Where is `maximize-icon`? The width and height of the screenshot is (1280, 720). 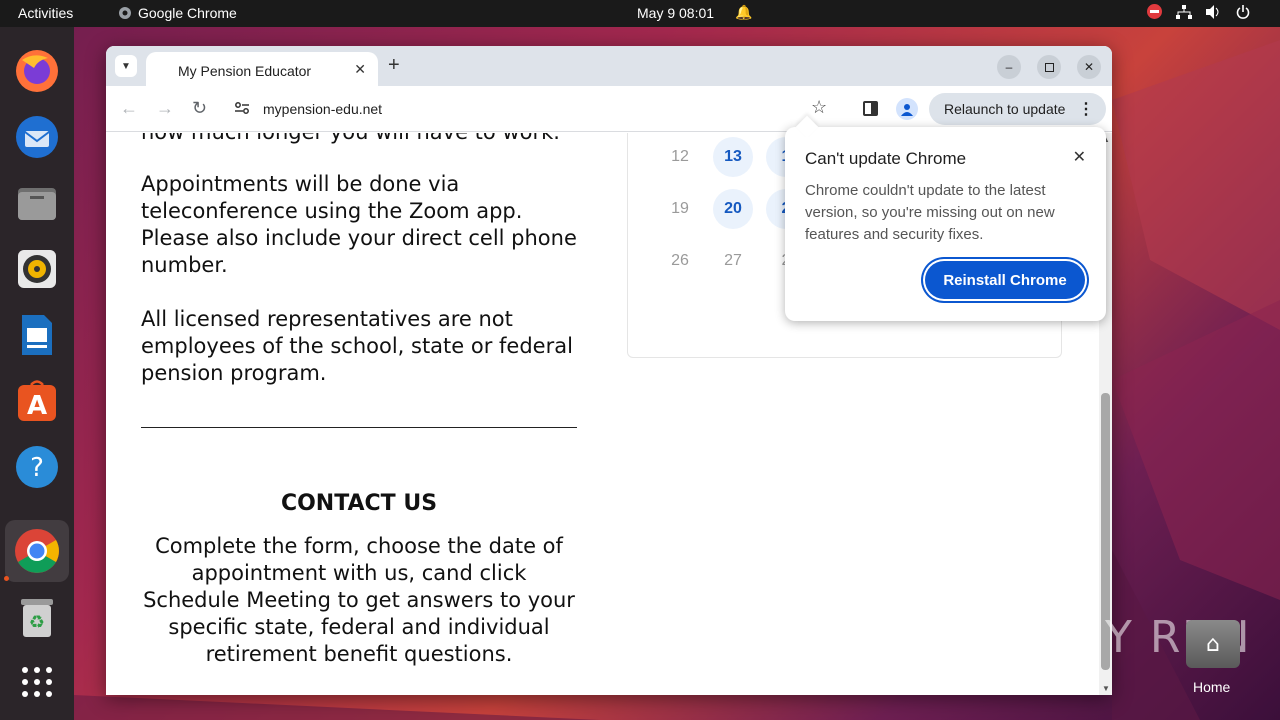
maximize-icon is located at coordinates (1049, 67).